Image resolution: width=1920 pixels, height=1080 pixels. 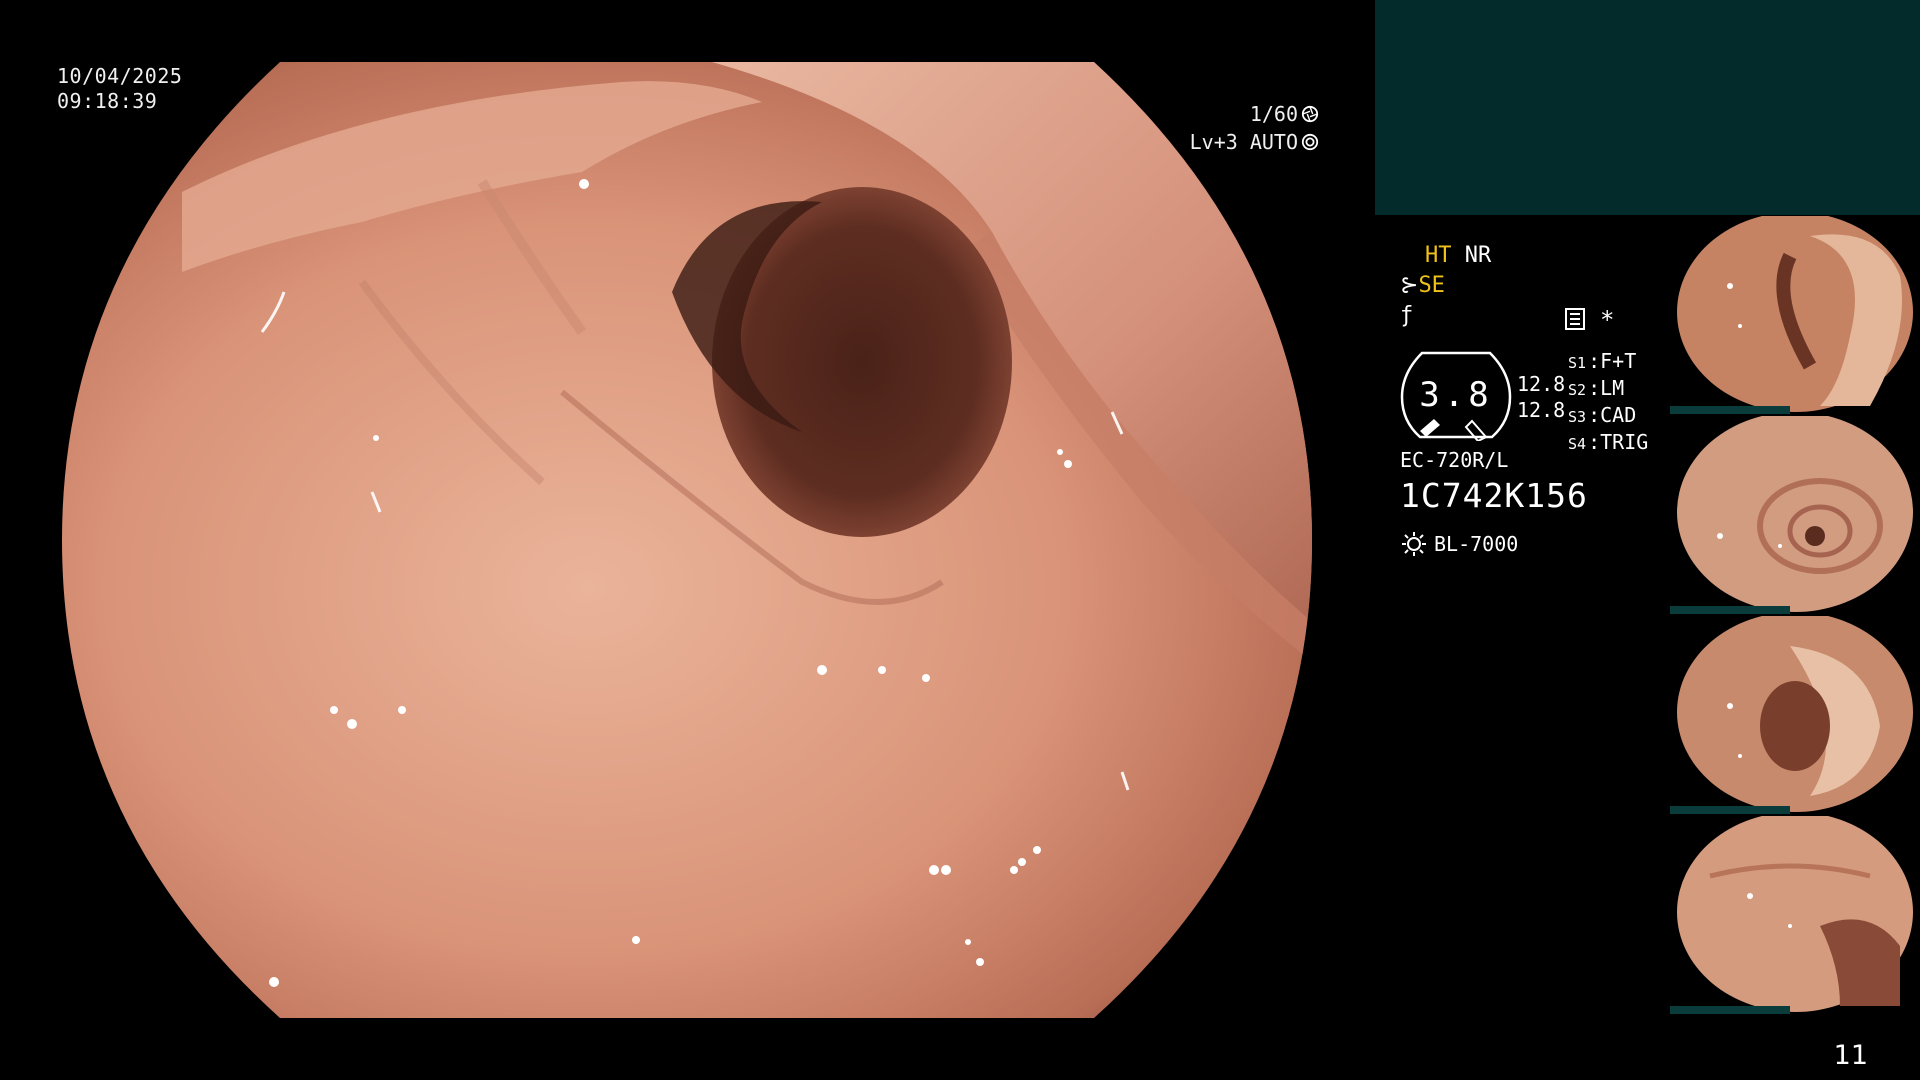 I want to click on date-text: 10/04/2025, so click(x=120, y=76).